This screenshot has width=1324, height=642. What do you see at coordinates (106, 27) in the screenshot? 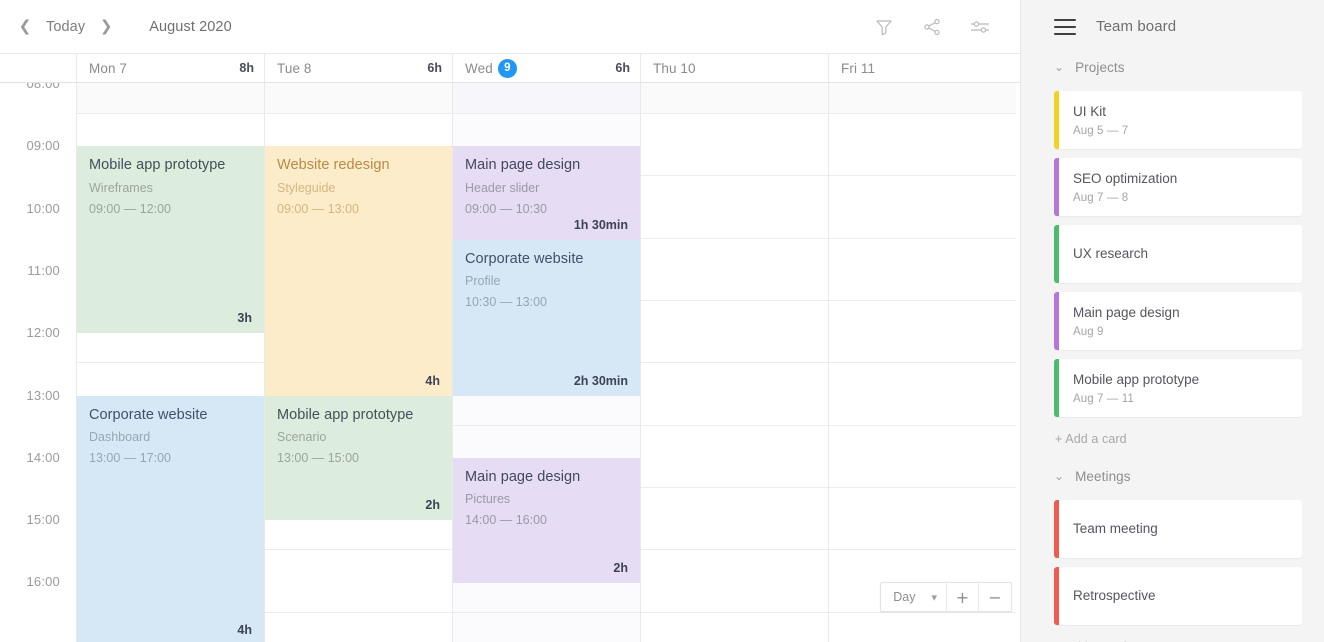
I see `chevron-right-icon: ❯` at bounding box center [106, 27].